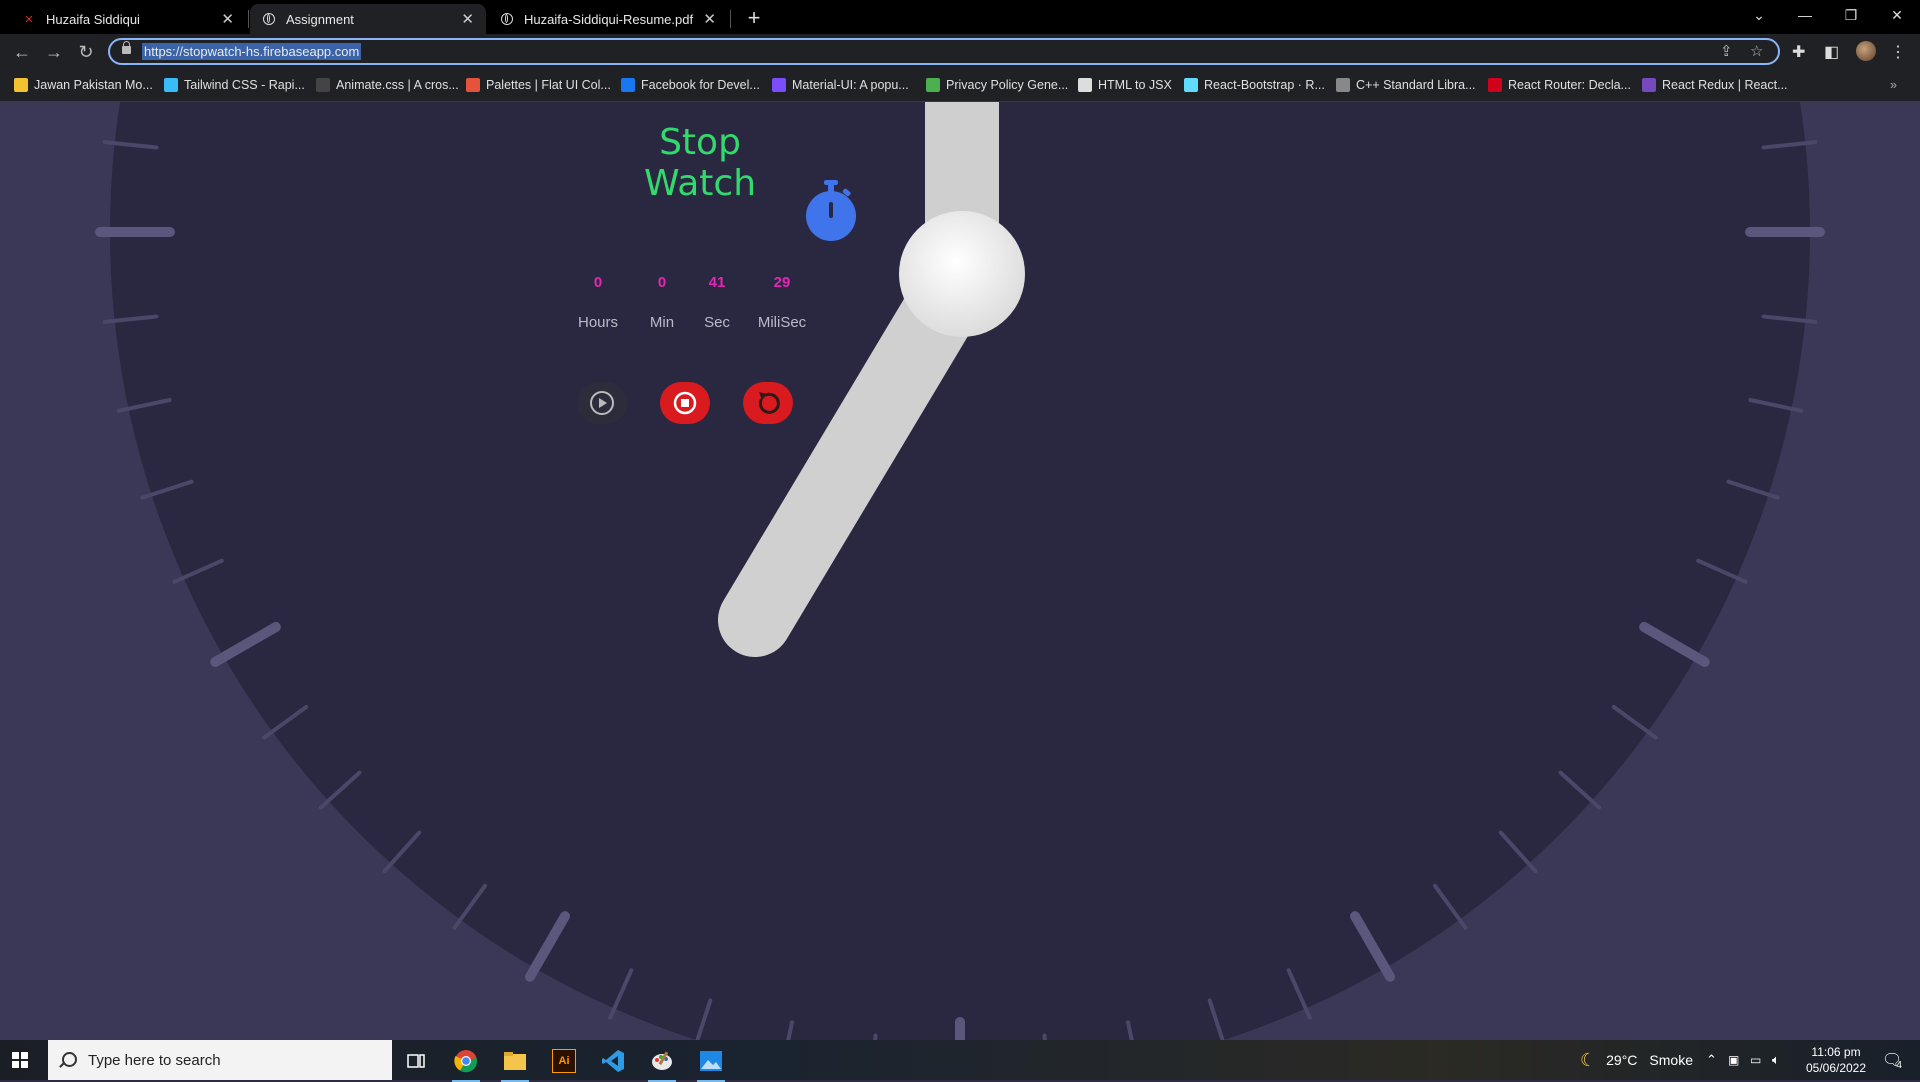  I want to click on tray-chevron-icon: ⌃, so click(1711, 1060).